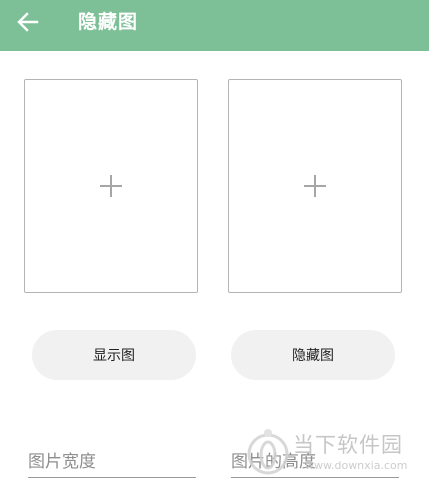 The height and width of the screenshot is (496, 429). I want to click on arrow-left-icon, so click(28, 22).